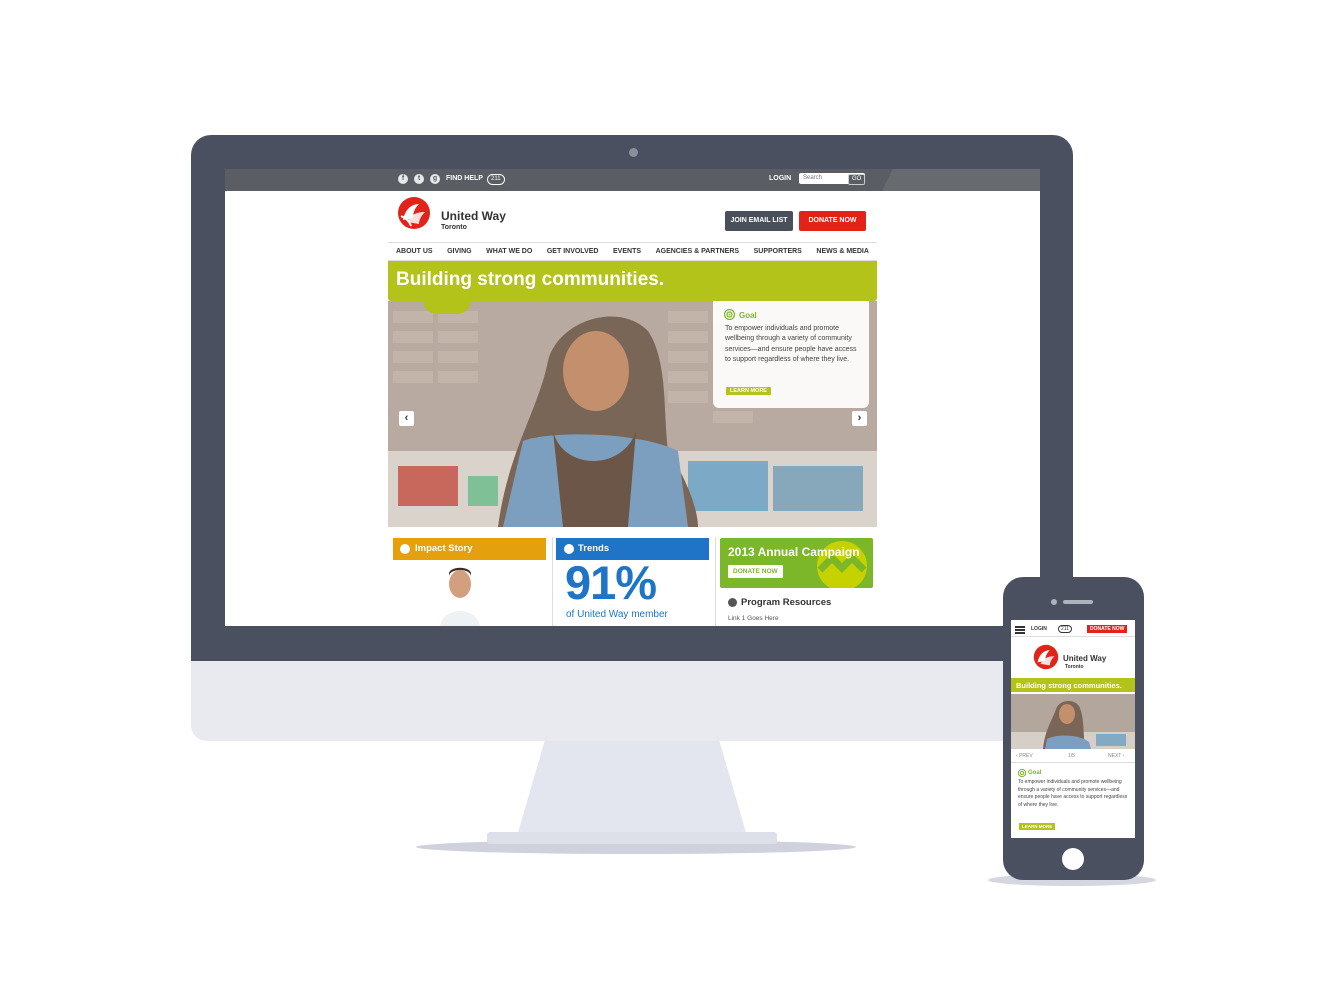 The image size is (1344, 1008). Describe the element at coordinates (569, 549) in the screenshot. I see `trends-chart-icon` at that location.